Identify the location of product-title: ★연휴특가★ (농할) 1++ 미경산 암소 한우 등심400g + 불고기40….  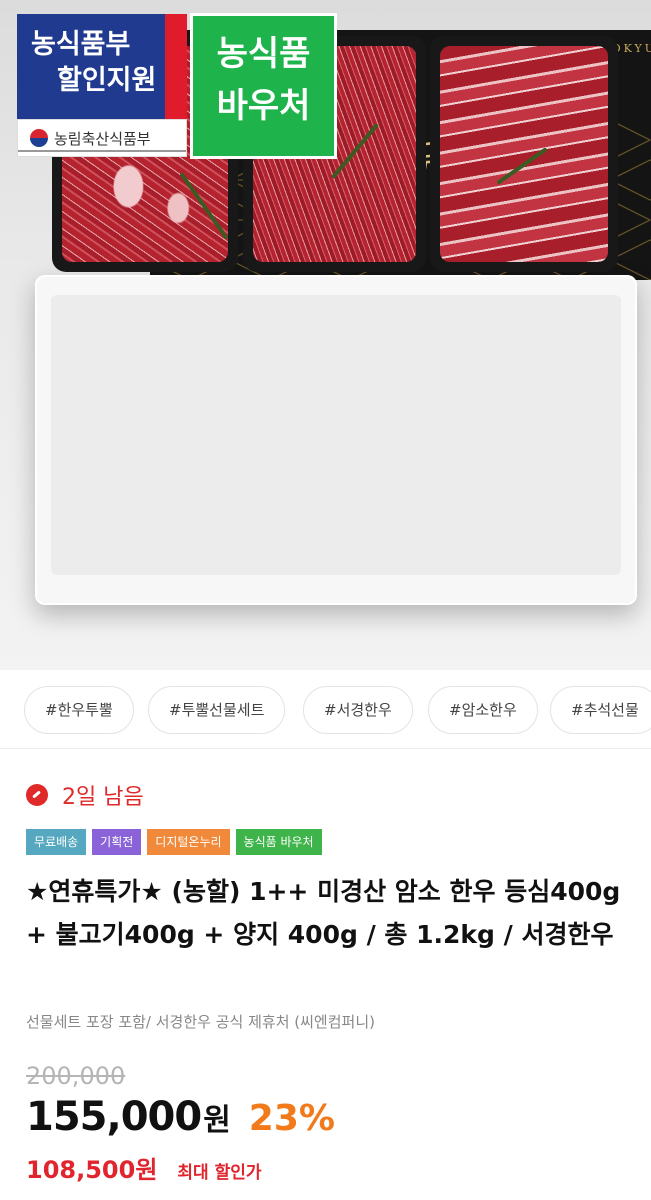
(323, 913).